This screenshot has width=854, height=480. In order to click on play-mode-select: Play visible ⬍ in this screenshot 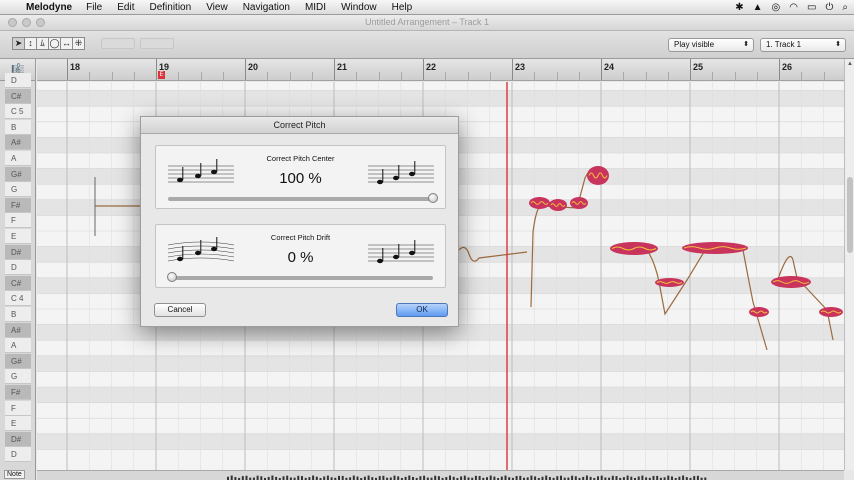, I will do `click(711, 45)`.